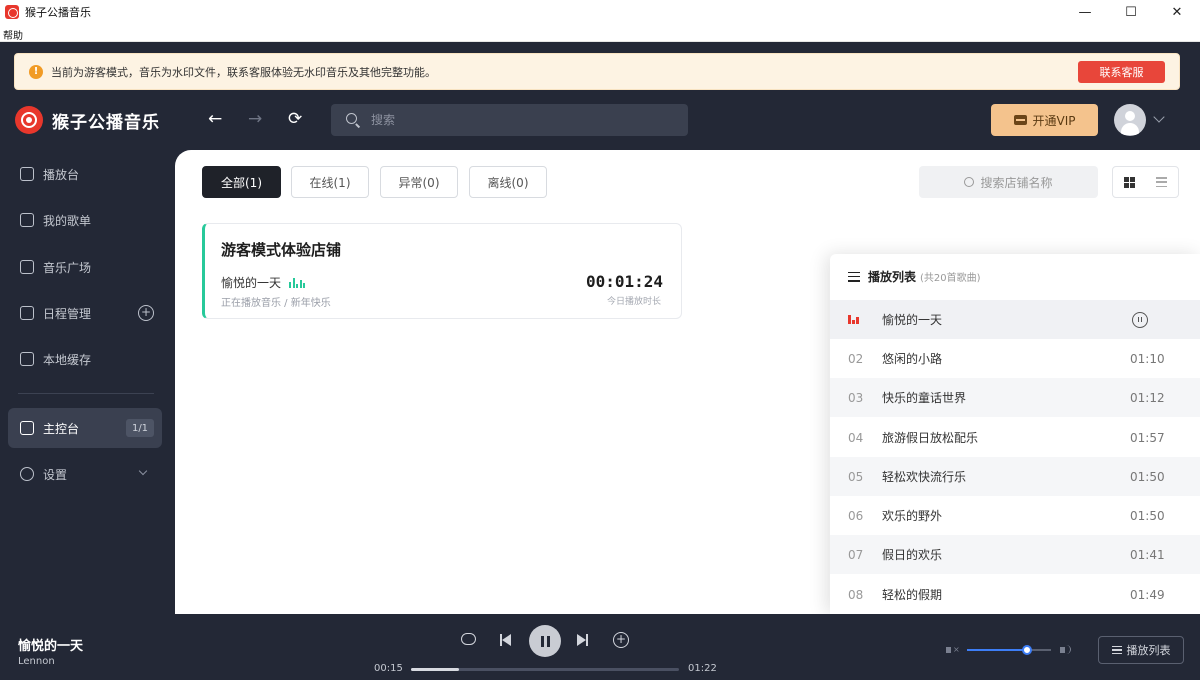 This screenshot has width=1200, height=680. What do you see at coordinates (950, 278) in the screenshot?
I see `playlist-count: (共20首歌曲)` at bounding box center [950, 278].